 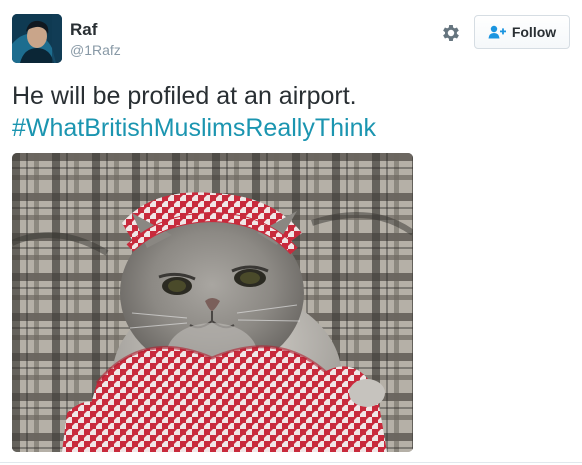 I want to click on hashtag-link: #WhatBritishMuslimsReallyThink, so click(x=292, y=128).